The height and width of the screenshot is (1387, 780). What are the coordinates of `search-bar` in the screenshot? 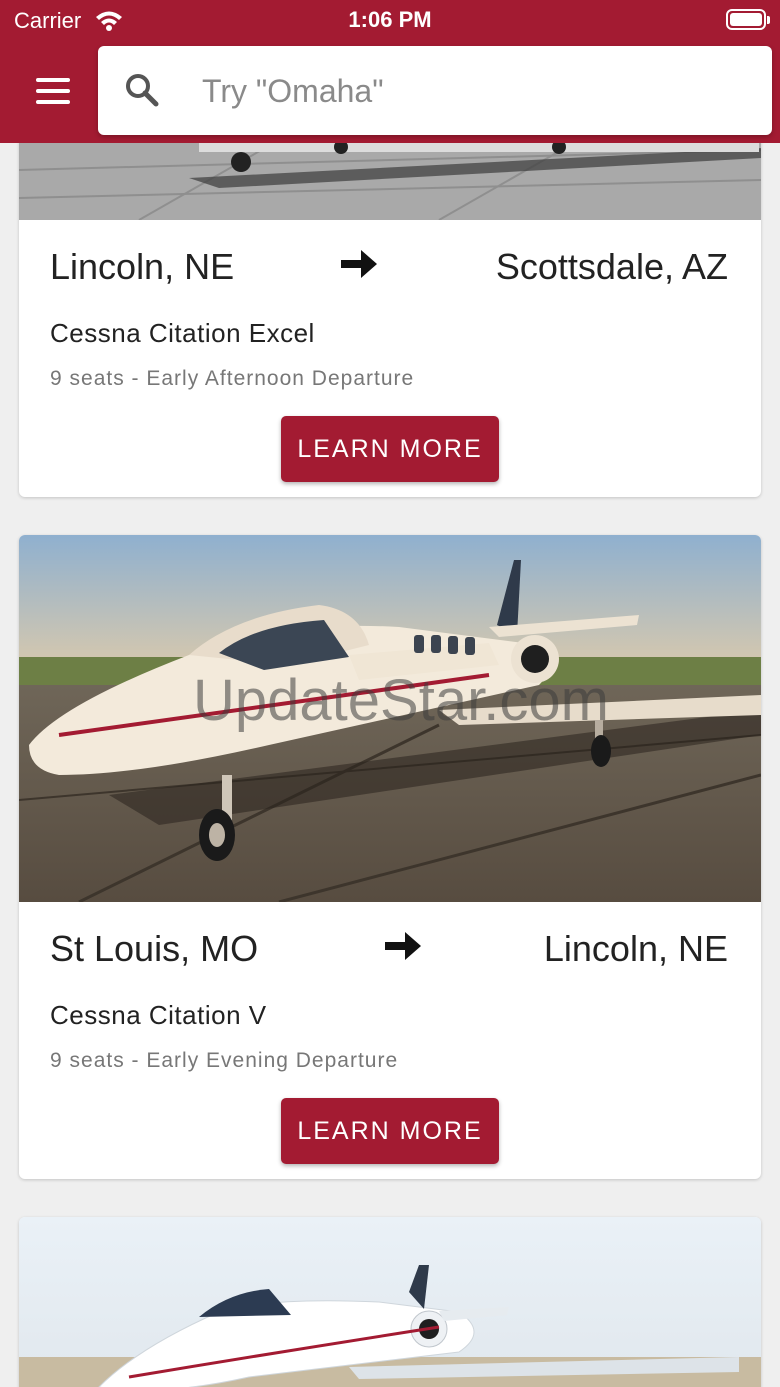 It's located at (435, 90).